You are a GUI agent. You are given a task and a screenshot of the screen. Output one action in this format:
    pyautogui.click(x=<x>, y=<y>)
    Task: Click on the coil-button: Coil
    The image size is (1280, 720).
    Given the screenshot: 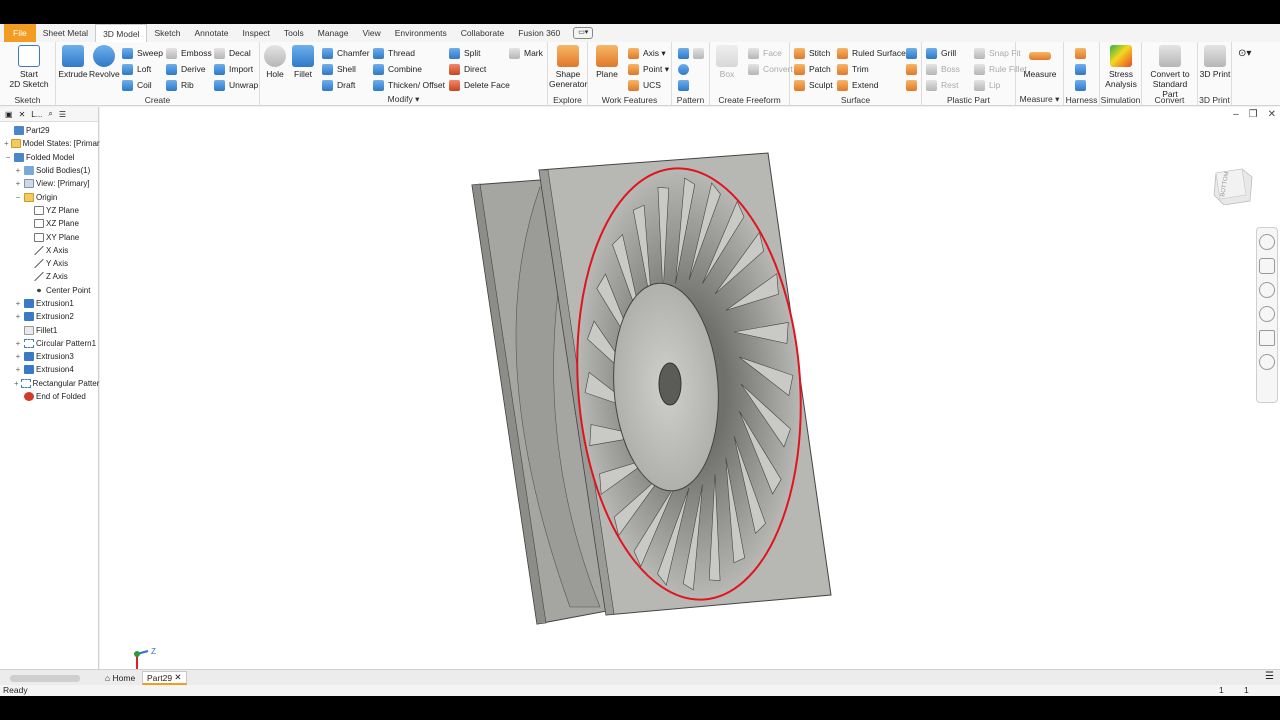 What is the action you would take?
    pyautogui.click(x=137, y=85)
    